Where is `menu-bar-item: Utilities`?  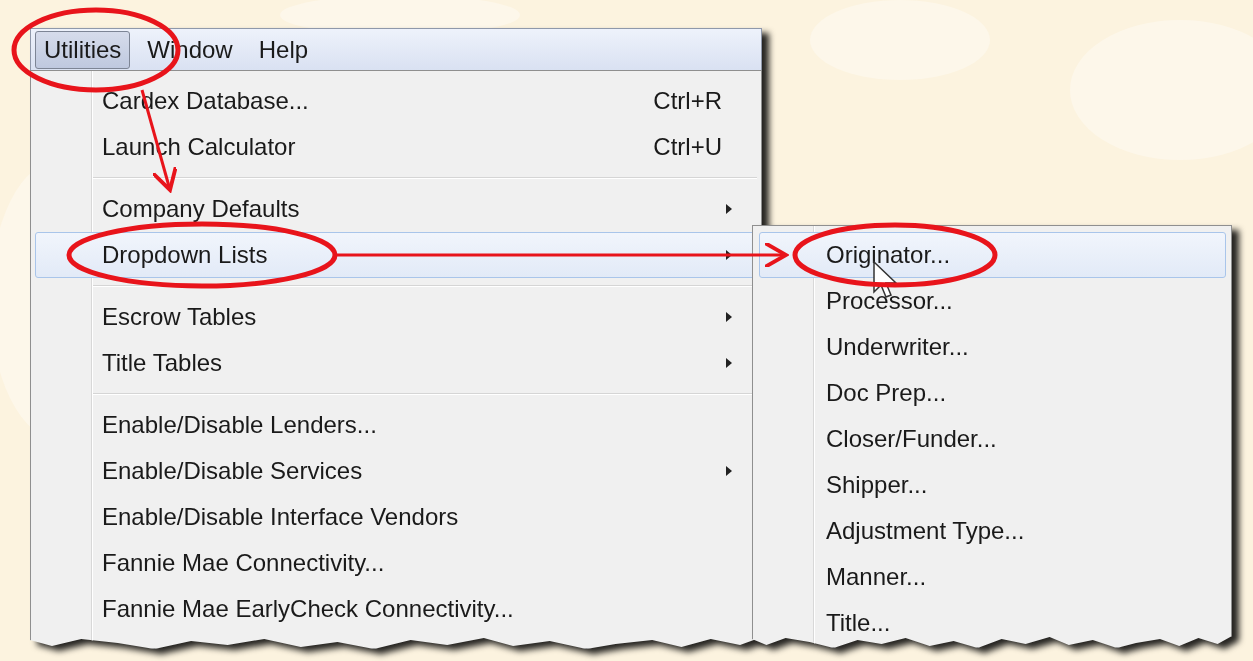 menu-bar-item: Utilities is located at coordinates (83, 49).